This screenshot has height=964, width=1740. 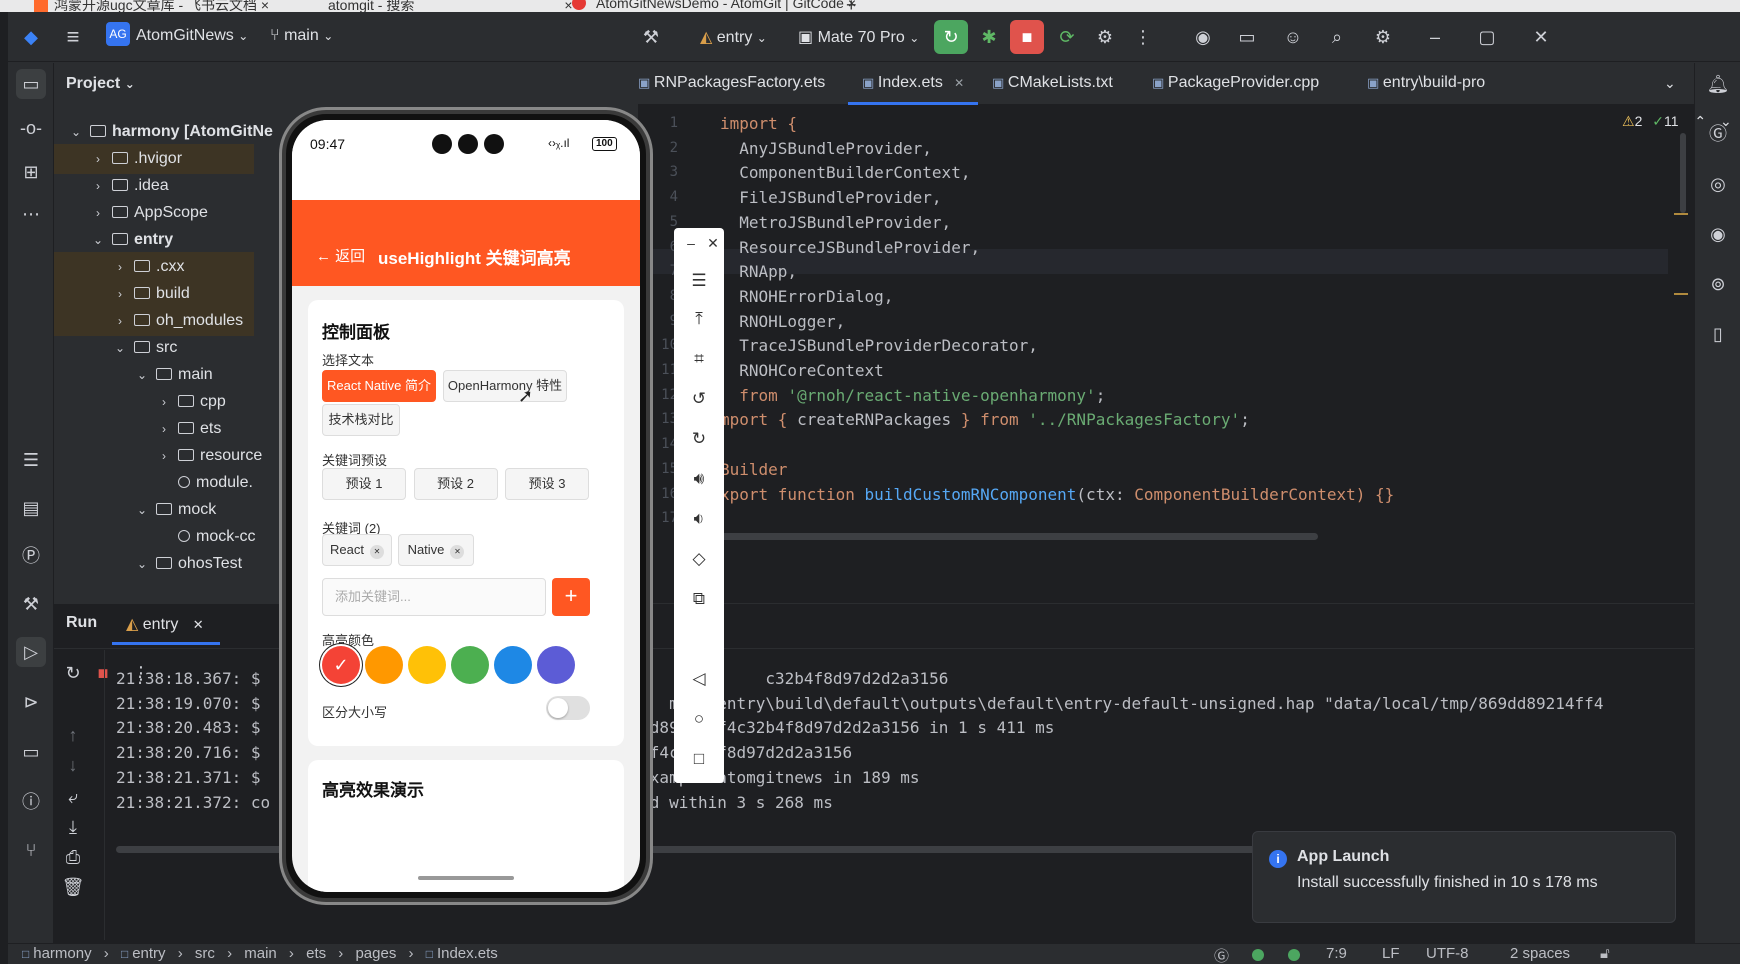 What do you see at coordinates (341, 665) in the screenshot?
I see `color-swatch: ✓` at bounding box center [341, 665].